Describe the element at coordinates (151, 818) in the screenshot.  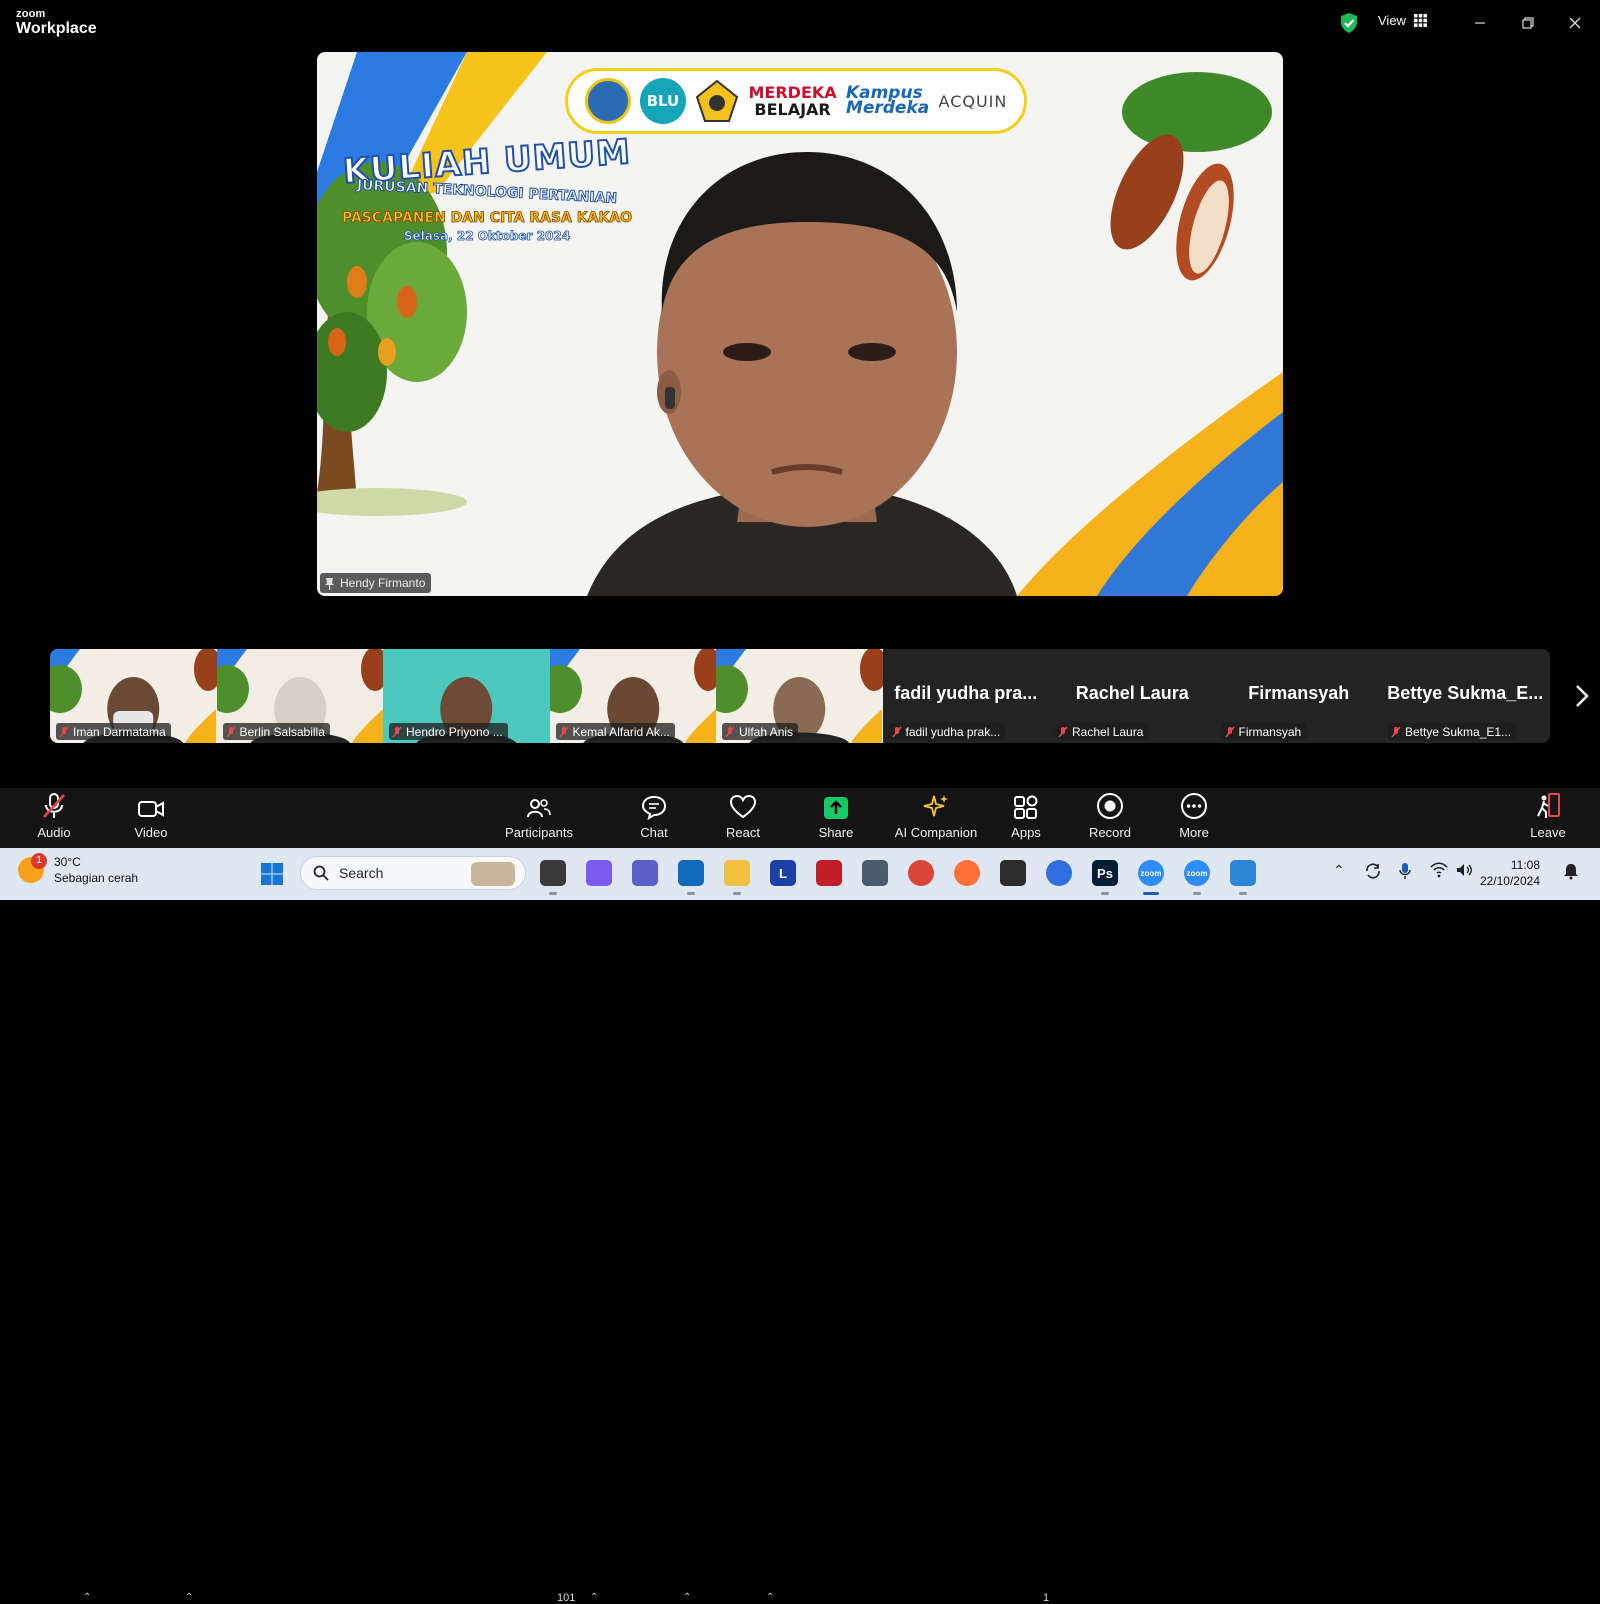
I see `video-button: Video` at that location.